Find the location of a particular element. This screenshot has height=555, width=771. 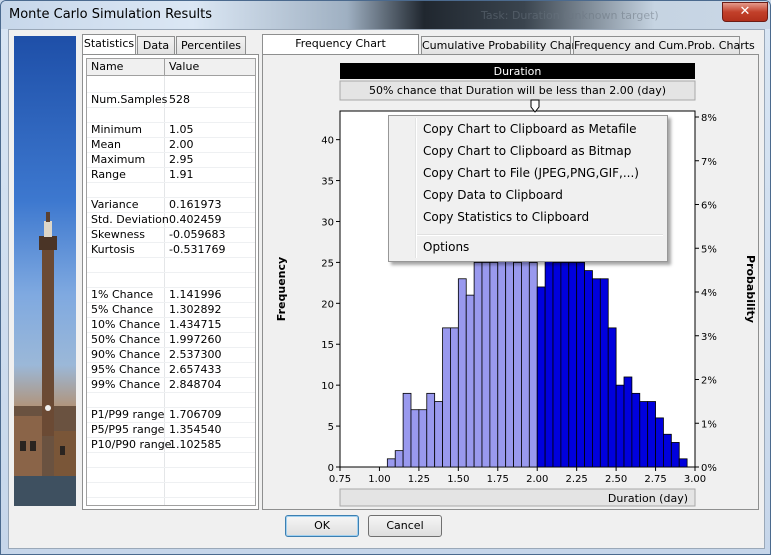

table-row: 90% Chance 2.537300 is located at coordinates (171, 355).